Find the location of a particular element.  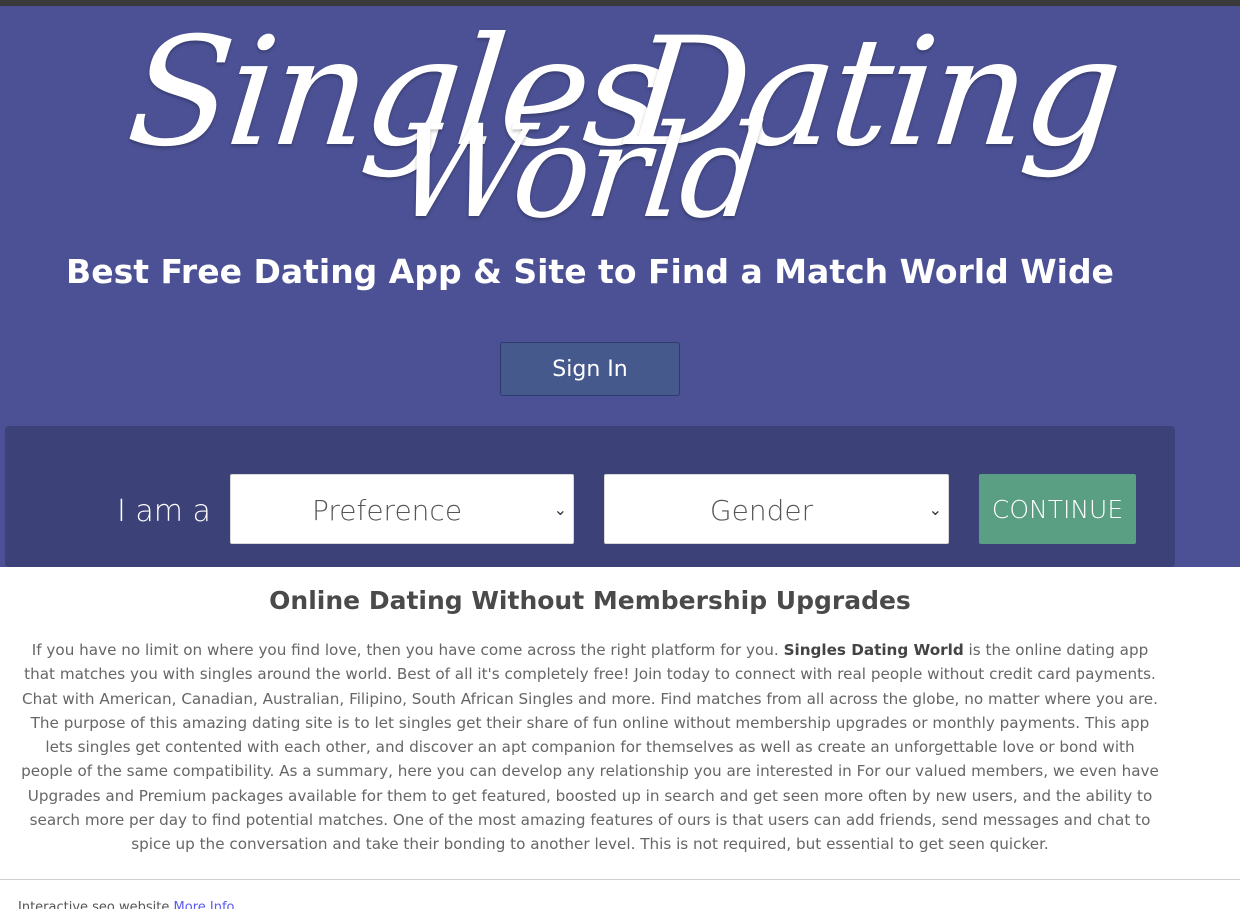

continue-button: CONTINUE is located at coordinates (1057, 509).